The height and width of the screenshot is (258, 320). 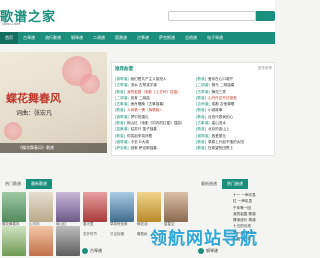 I want to click on featured-banner: 蝶花舞春风 词曲：张宏凡 《蝶花舞春风》歌谱, so click(x=53, y=102).